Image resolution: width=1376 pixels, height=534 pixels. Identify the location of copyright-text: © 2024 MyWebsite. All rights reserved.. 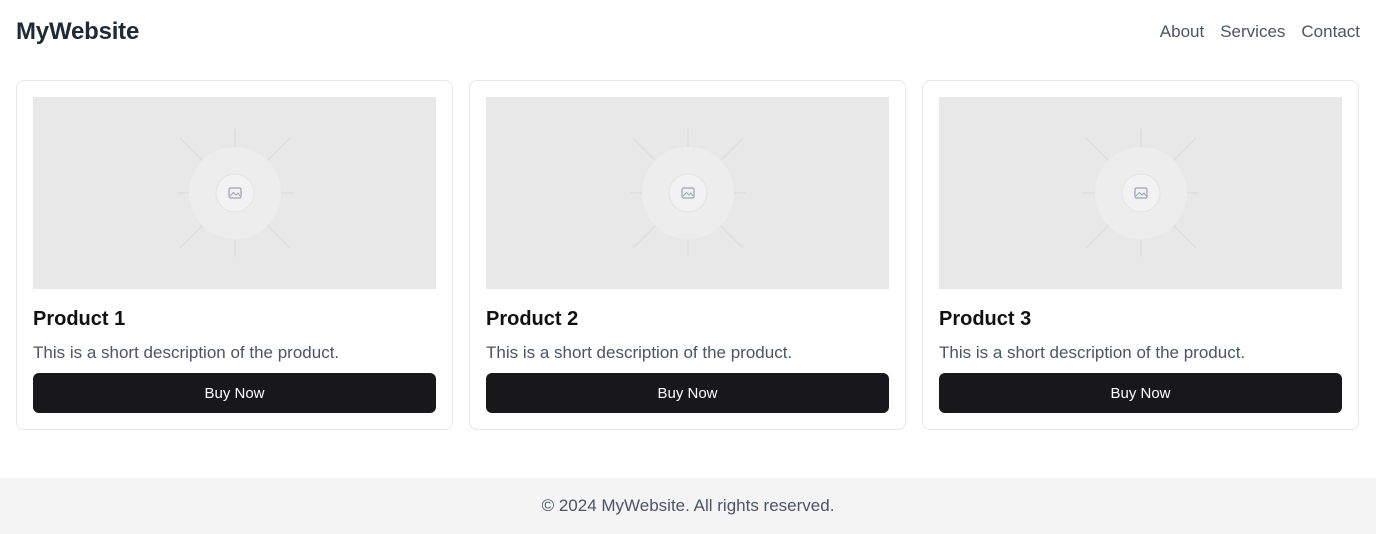
(688, 505).